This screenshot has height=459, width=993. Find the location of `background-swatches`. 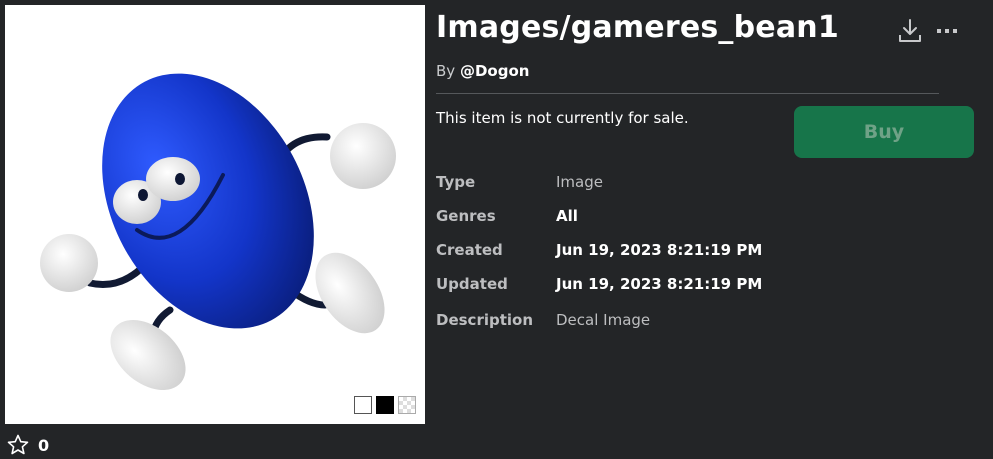

background-swatches is located at coordinates (385, 405).